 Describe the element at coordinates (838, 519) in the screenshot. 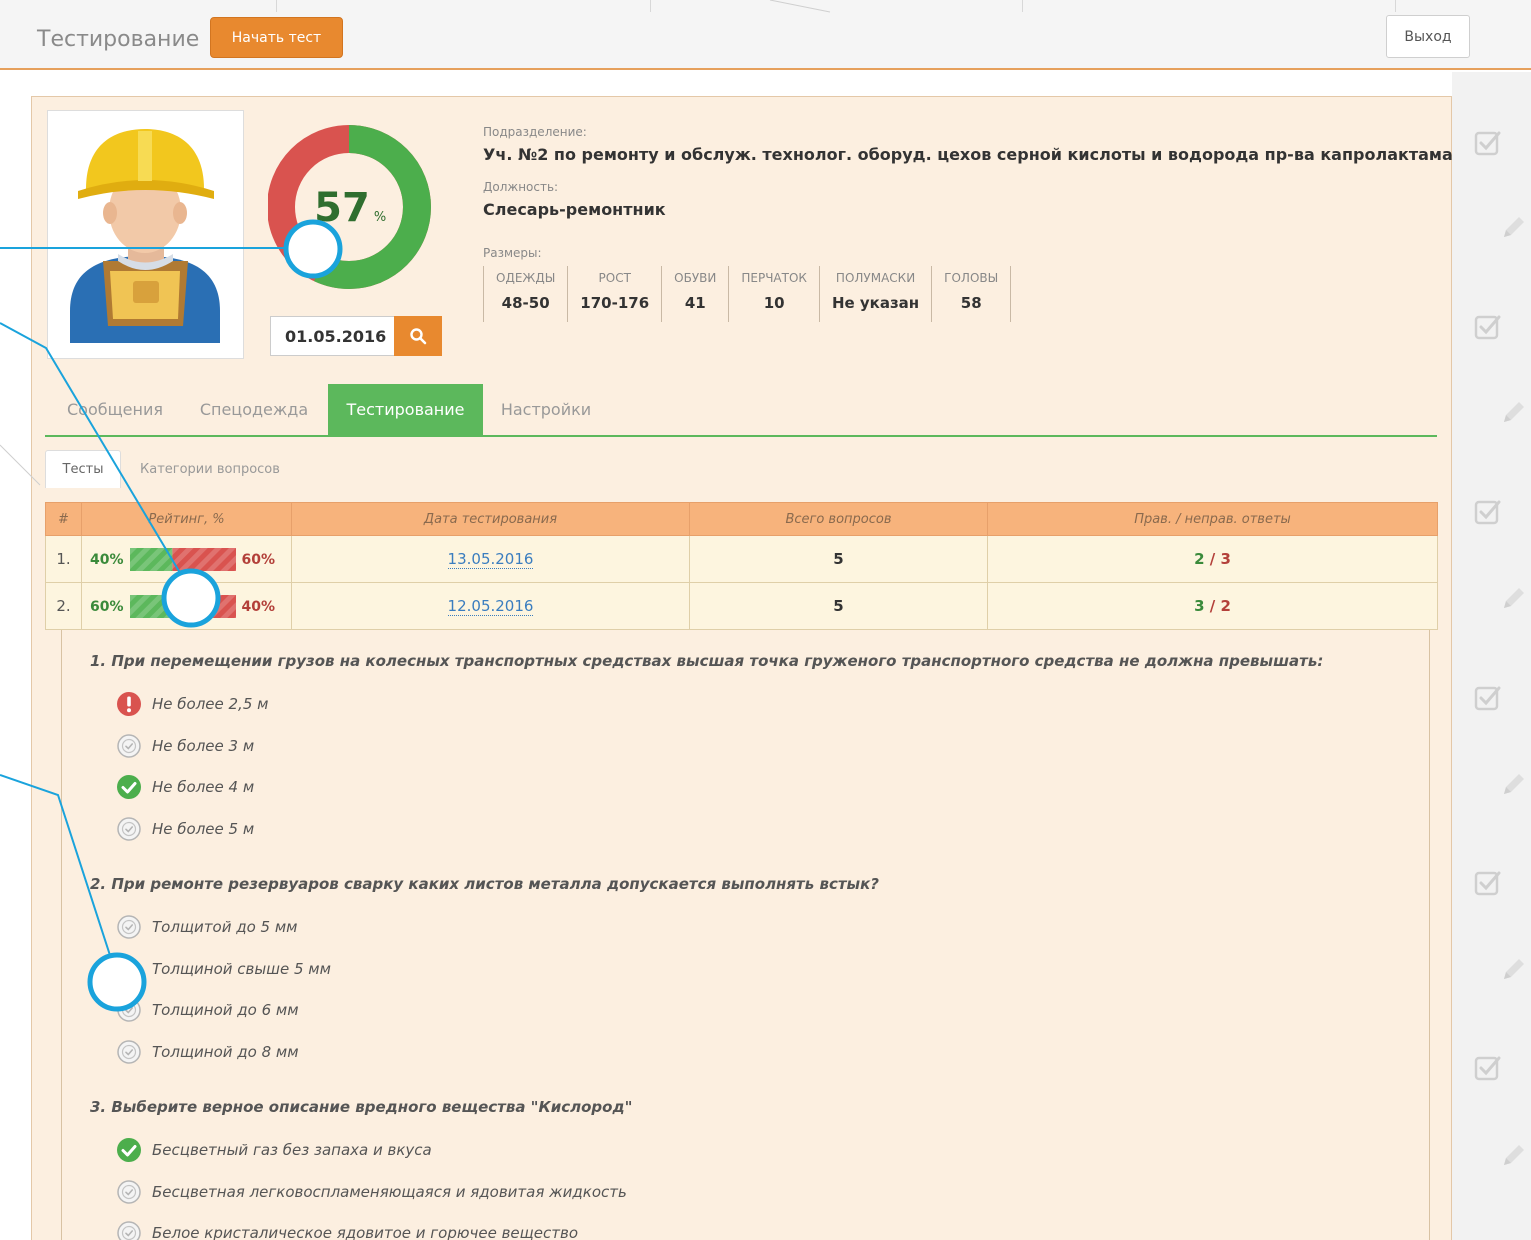

I see `col-header-total: Всего вопросов` at that location.